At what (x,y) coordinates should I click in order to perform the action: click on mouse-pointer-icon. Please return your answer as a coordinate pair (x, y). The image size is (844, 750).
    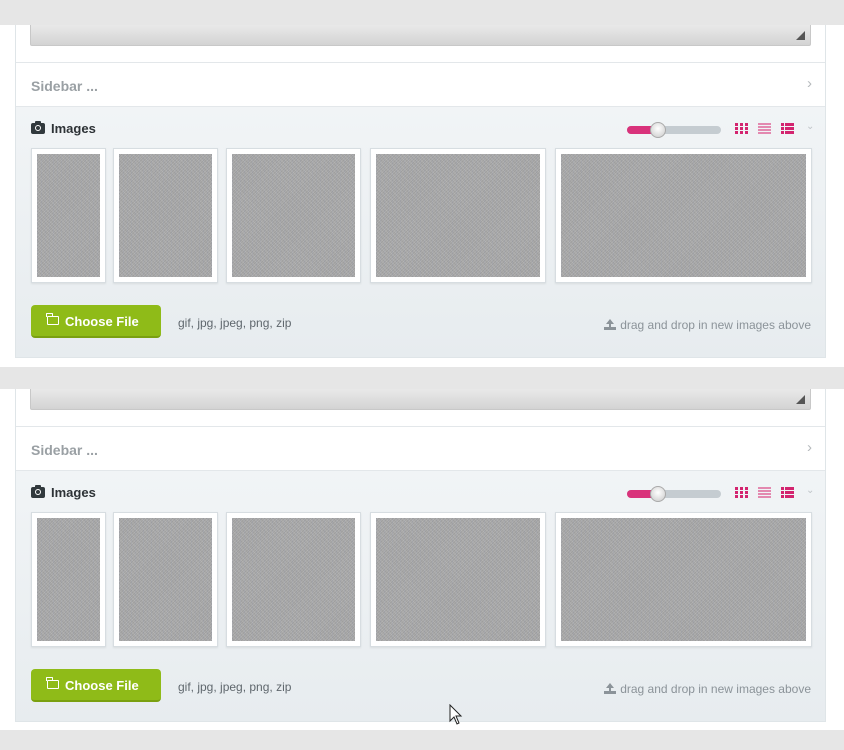
    Looking at the image, I should click on (456, 714).